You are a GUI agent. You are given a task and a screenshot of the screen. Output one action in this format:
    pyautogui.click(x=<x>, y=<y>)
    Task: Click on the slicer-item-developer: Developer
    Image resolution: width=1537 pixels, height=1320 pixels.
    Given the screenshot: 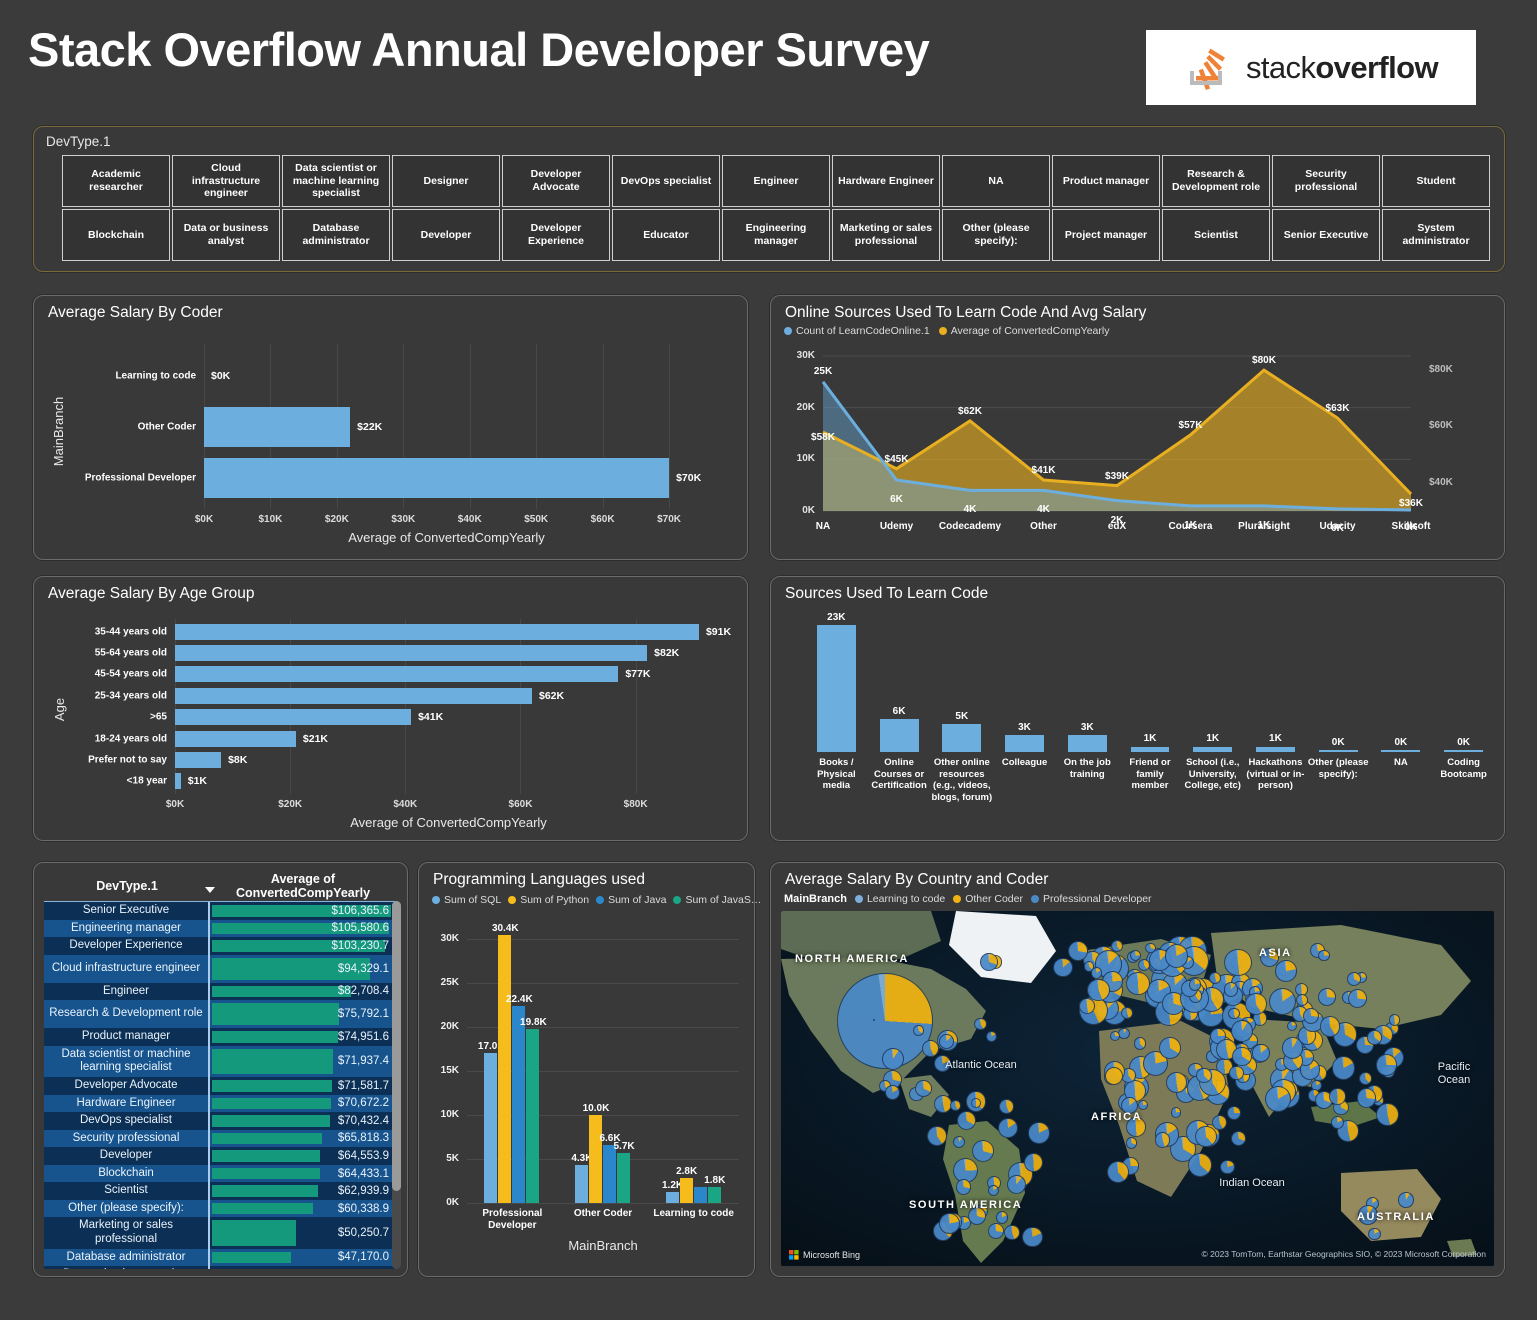 What is the action you would take?
    pyautogui.click(x=446, y=235)
    